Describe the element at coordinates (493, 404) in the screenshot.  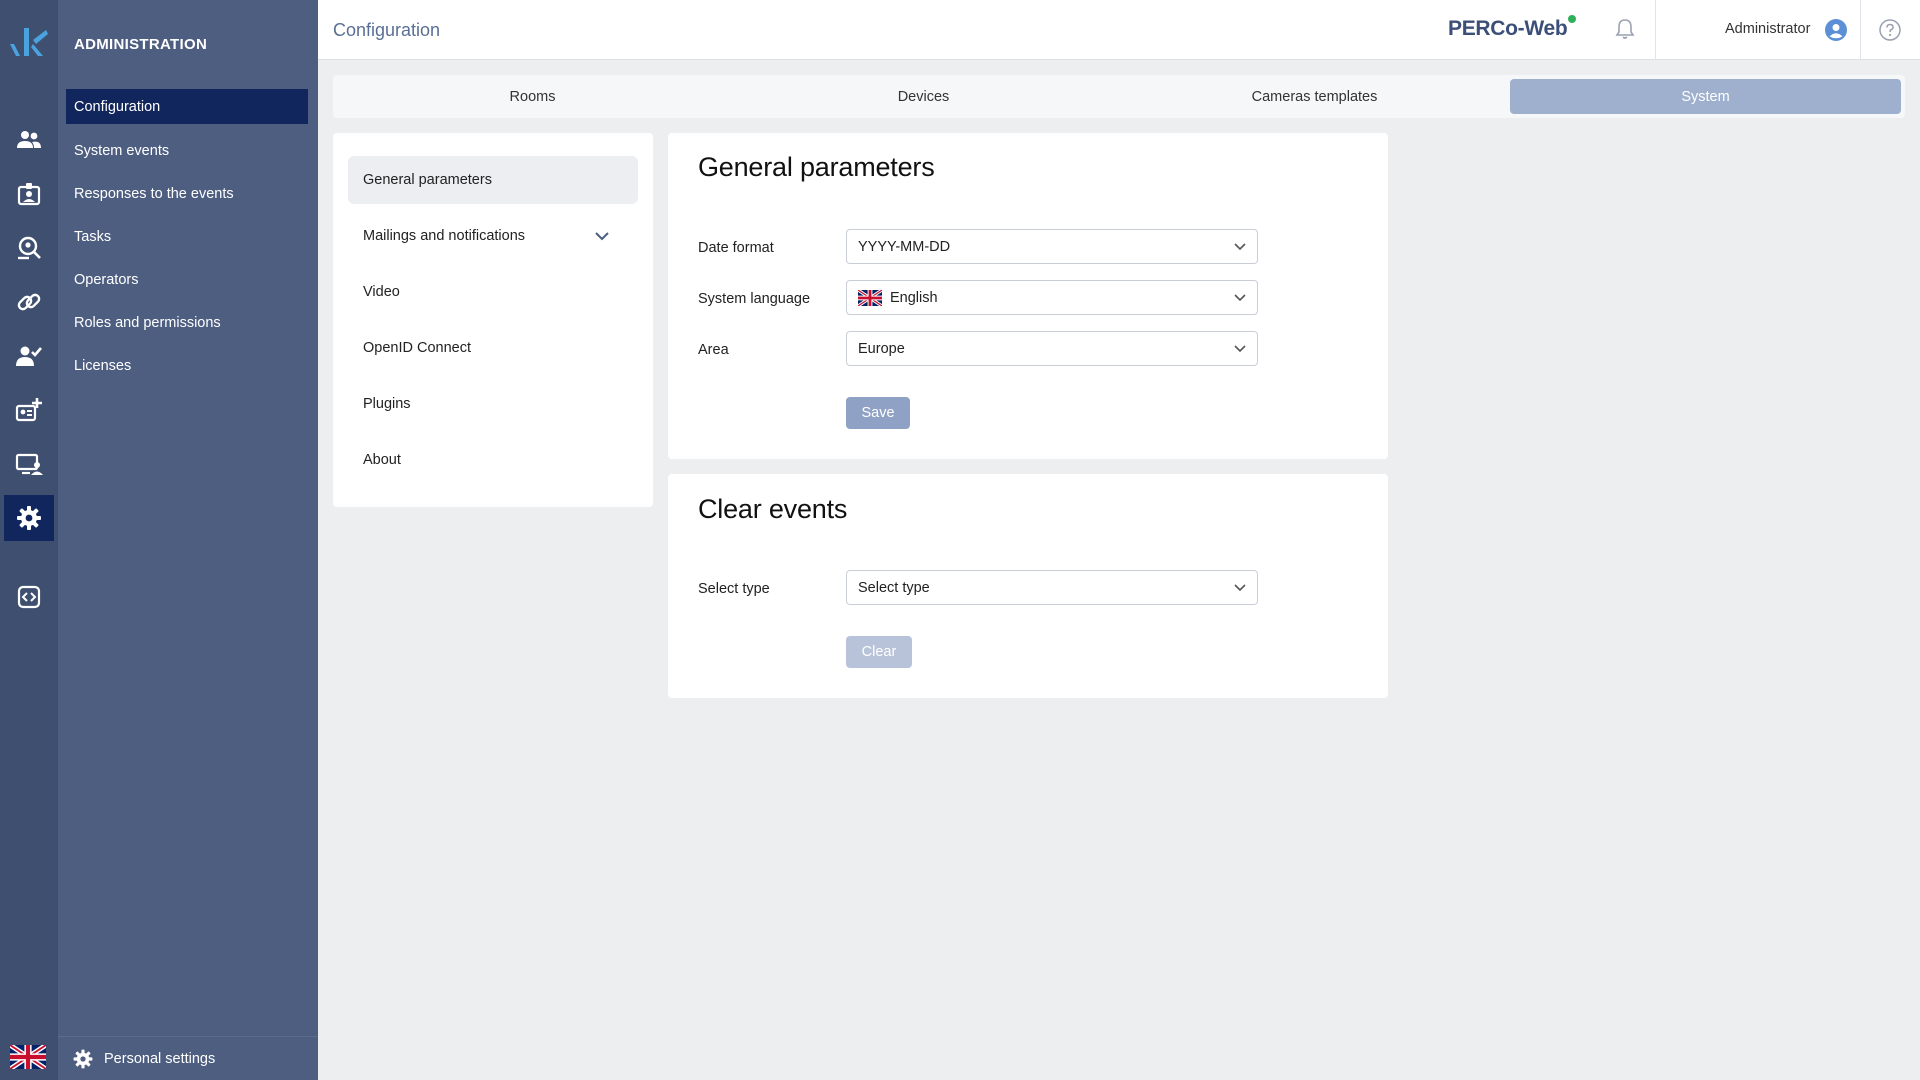
I see `menu-item-plugins: Plugins` at that location.